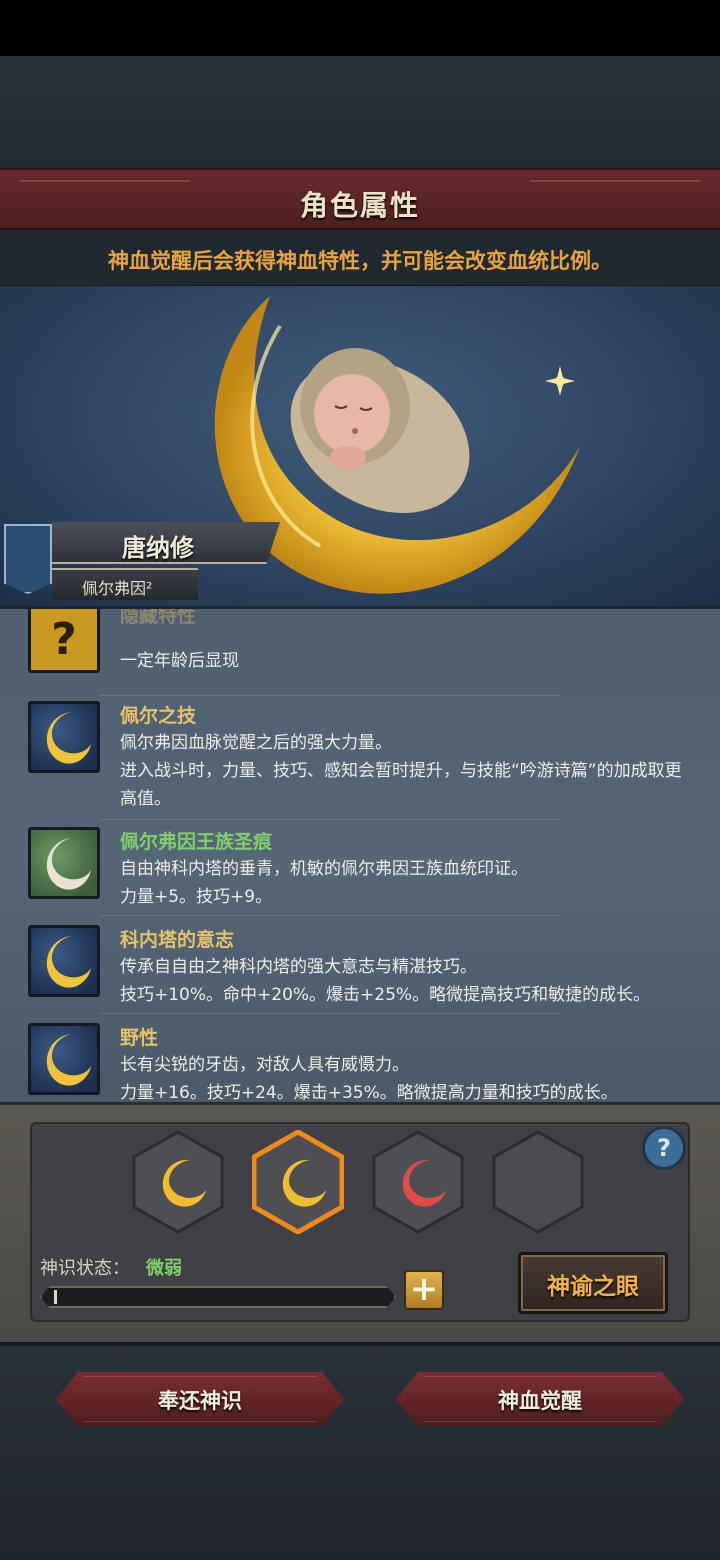 This screenshot has width=720, height=1560. What do you see at coordinates (664, 1148) in the screenshot?
I see `help-button: ?` at bounding box center [664, 1148].